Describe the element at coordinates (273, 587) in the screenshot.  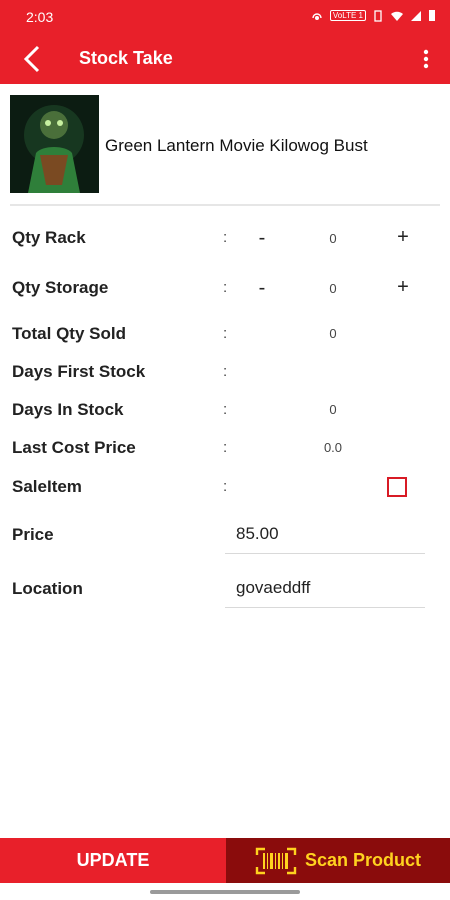
I see `location-value: govaeddff` at that location.